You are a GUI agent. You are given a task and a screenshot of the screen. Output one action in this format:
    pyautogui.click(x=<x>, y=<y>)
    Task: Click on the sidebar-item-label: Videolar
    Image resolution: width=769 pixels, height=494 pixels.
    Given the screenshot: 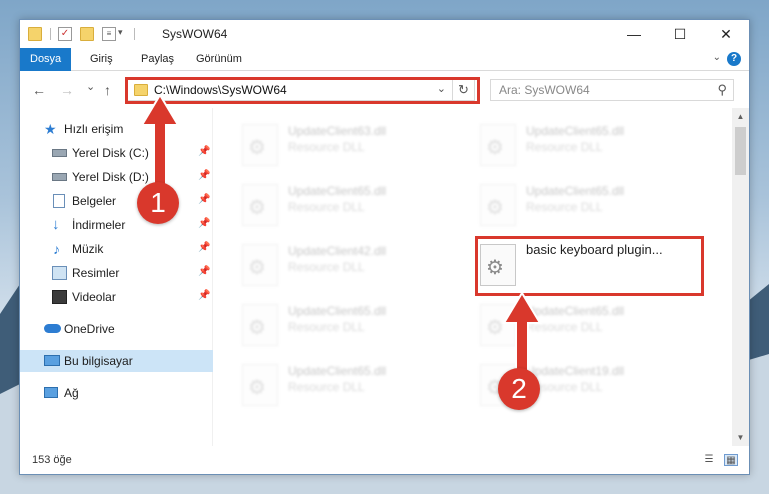 What is the action you would take?
    pyautogui.click(x=94, y=297)
    